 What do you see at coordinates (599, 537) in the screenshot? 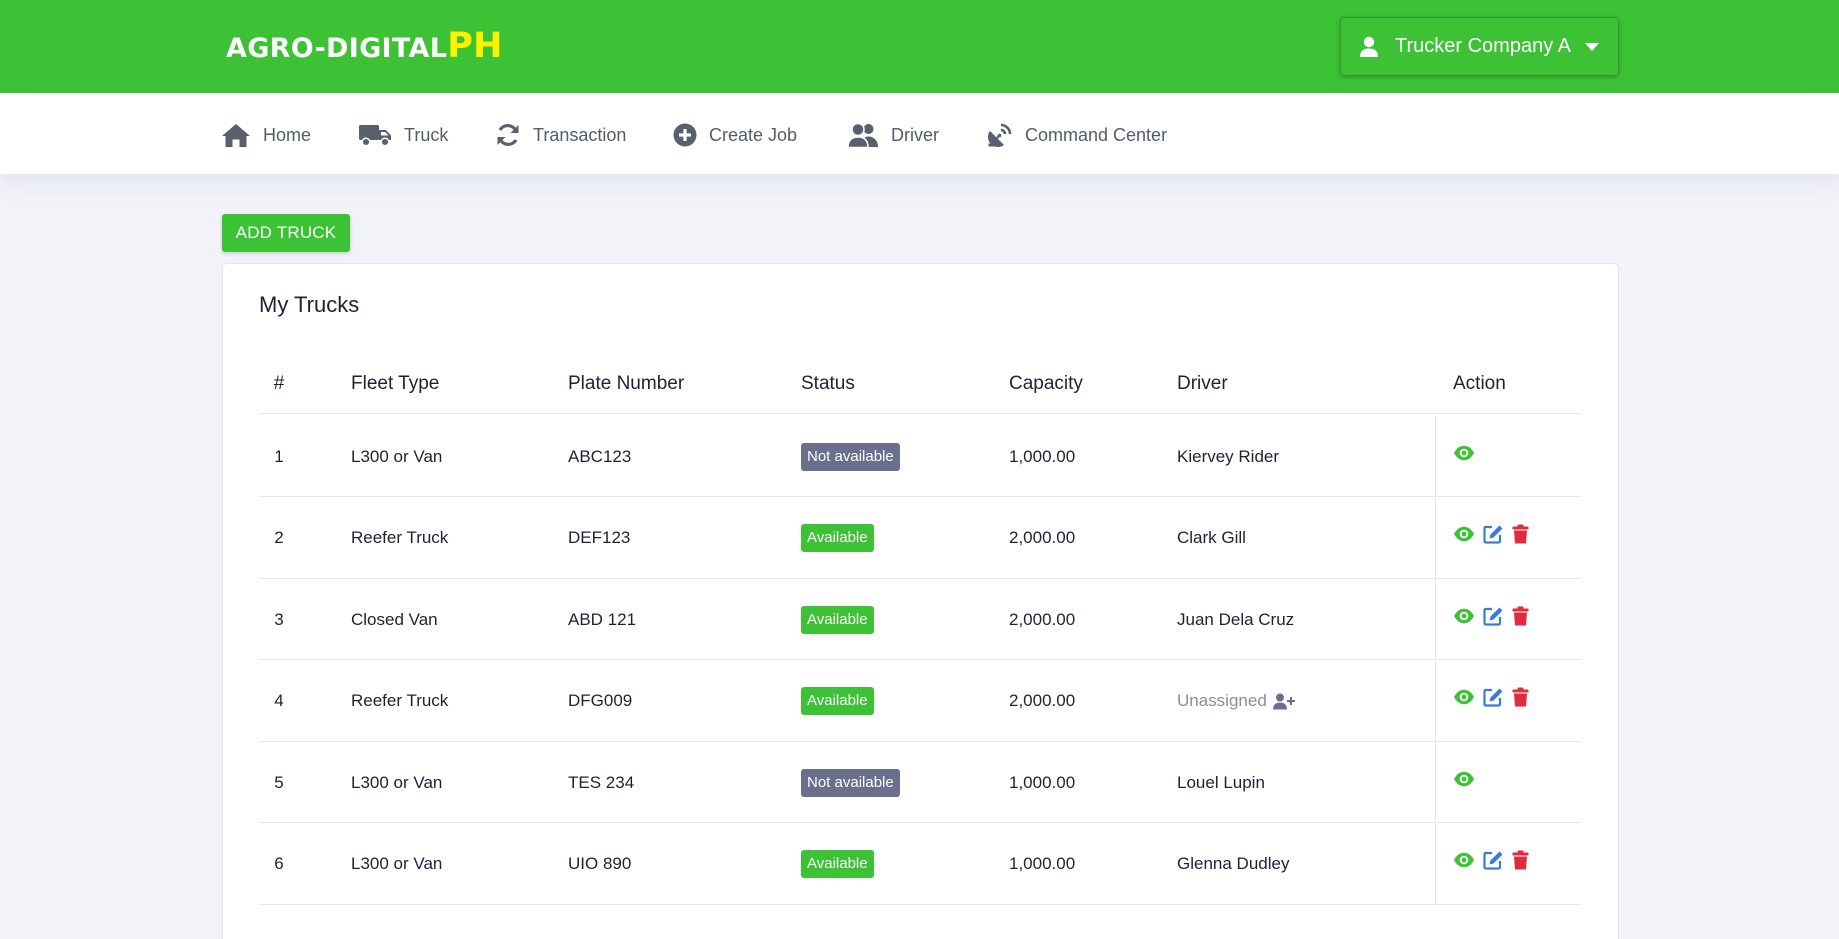
I see `plate-number: DEF123` at bounding box center [599, 537].